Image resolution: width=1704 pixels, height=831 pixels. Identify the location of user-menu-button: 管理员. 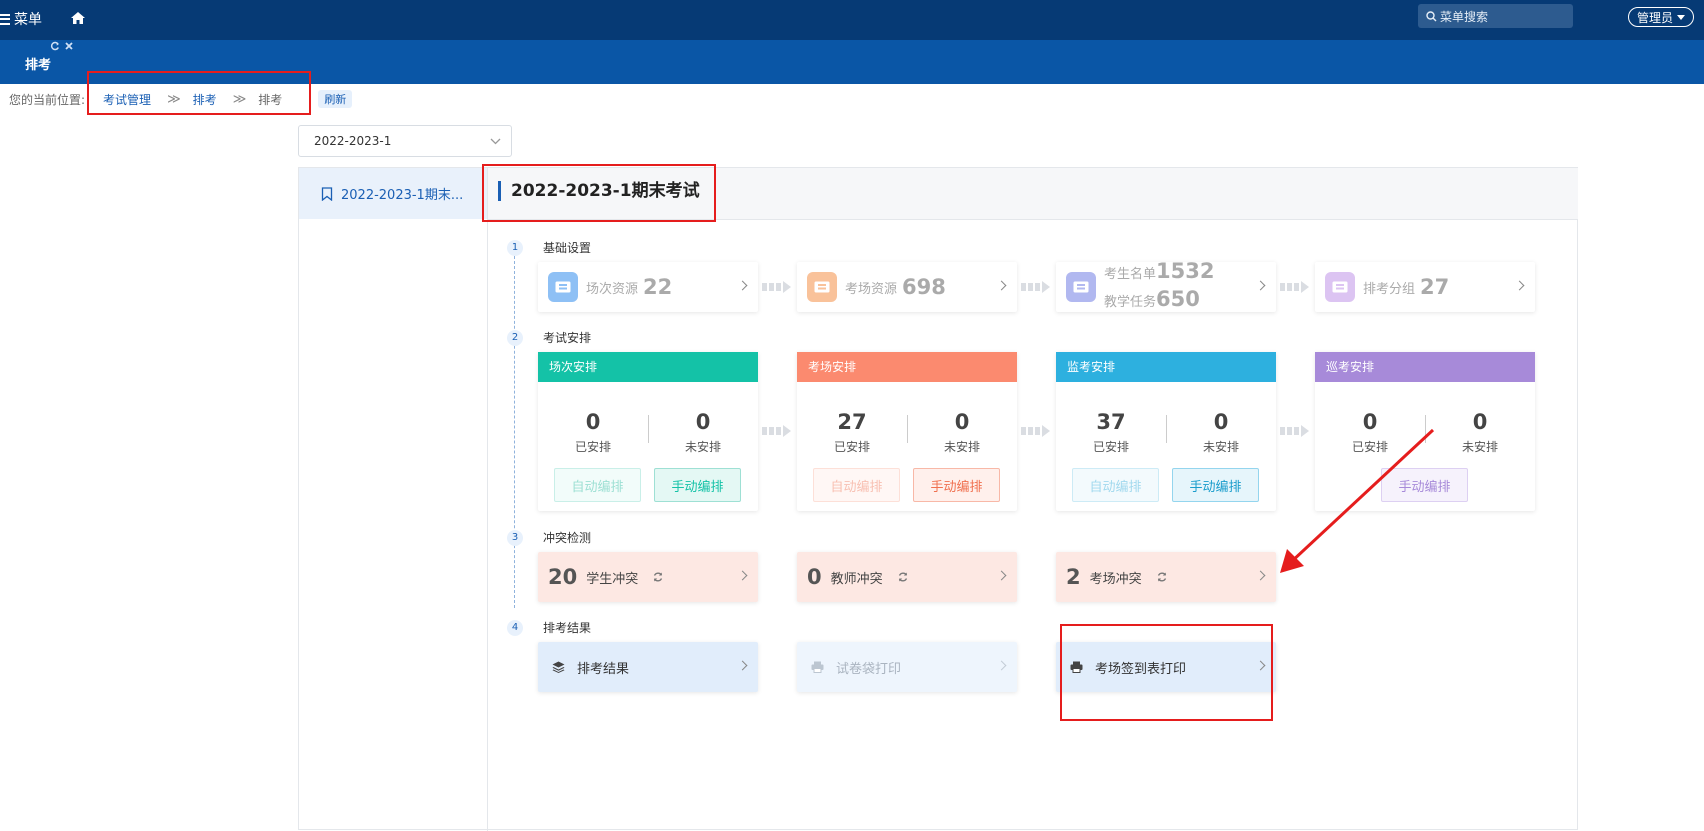
(1661, 17).